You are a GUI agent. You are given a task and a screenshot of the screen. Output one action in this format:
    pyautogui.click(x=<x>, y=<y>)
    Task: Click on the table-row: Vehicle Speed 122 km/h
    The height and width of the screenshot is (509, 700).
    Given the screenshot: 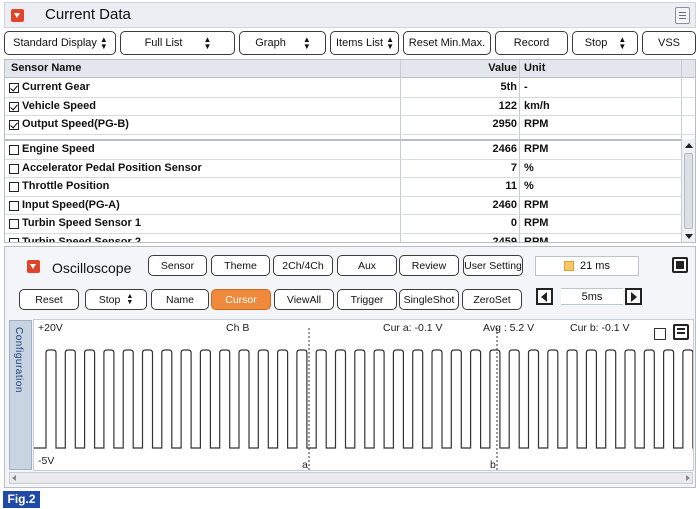 What is the action you would take?
    pyautogui.click(x=350, y=107)
    